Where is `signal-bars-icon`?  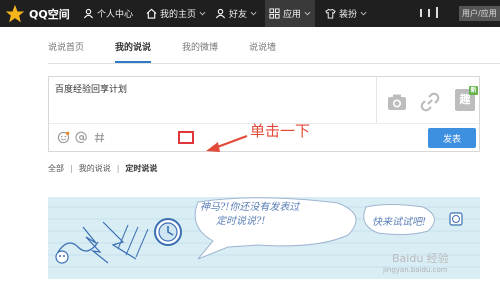 signal-bars-icon is located at coordinates (429, 12).